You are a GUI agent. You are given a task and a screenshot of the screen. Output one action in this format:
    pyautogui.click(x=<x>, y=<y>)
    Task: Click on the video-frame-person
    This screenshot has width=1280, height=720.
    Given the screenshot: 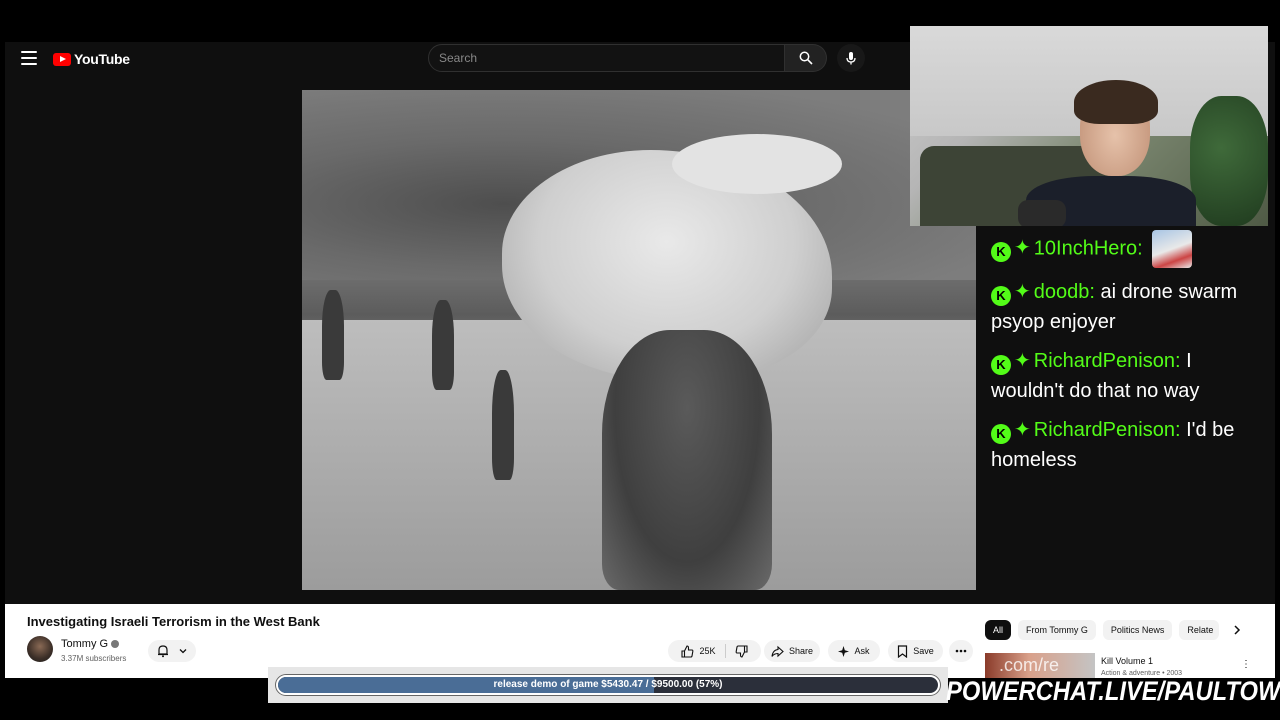 What is the action you would take?
    pyautogui.click(x=687, y=460)
    